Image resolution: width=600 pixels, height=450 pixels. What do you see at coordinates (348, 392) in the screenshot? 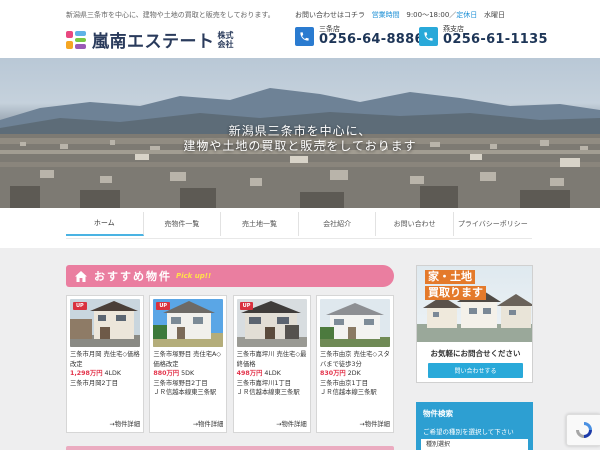
I see `property-station: ＪＲ信越本線三条駅` at bounding box center [348, 392].